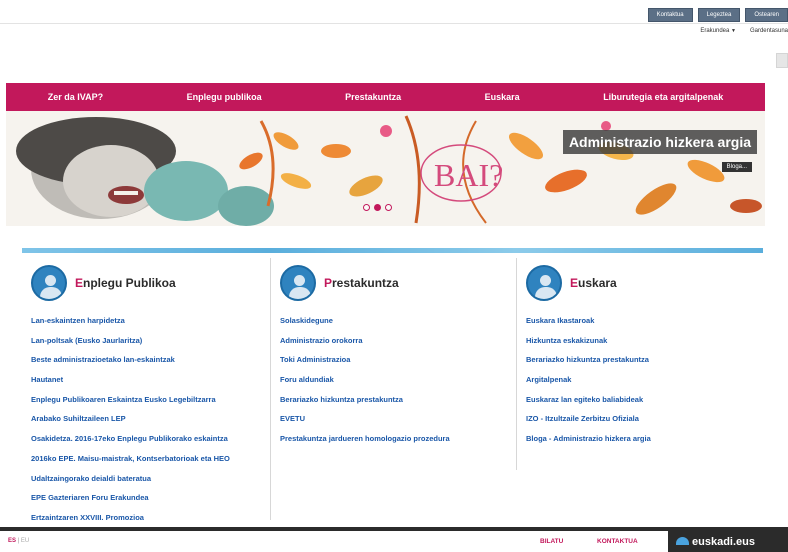 Image resolution: width=788 pixels, height=552 pixels. Describe the element at coordinates (150, 341) in the screenshot. I see `list-item: Lan-poltsak (Eusko Jaurlaritza)` at that location.